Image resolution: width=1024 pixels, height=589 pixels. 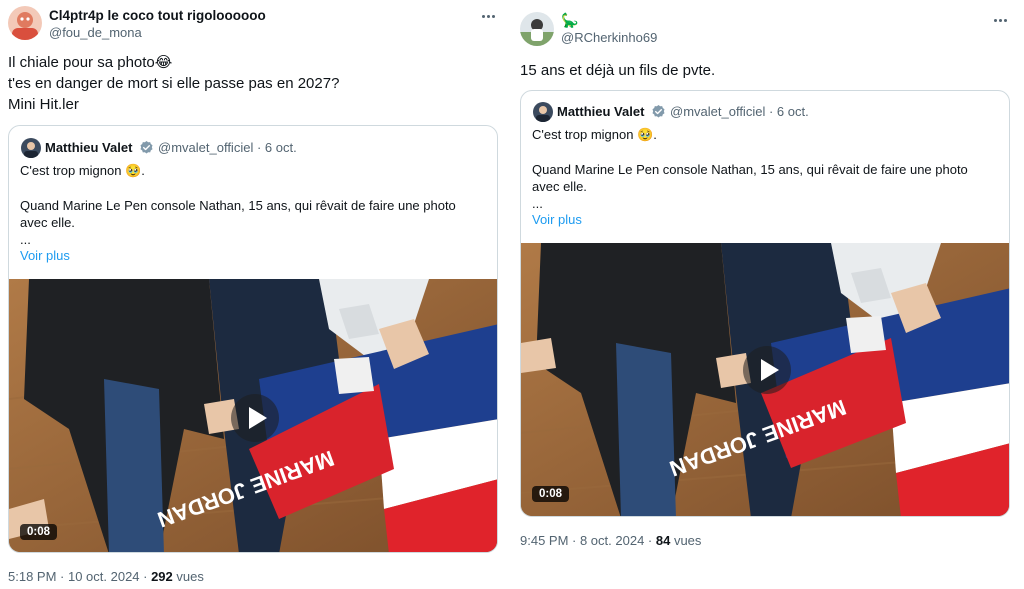 I want to click on tweet-timestamp-views: 5:18 PM · 10 oct. 2024 · 292 vues, so click(x=106, y=576).